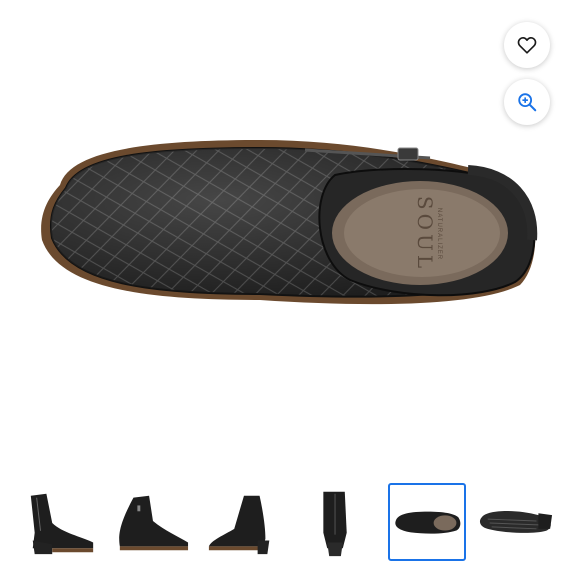  I want to click on thumbnail-sole, so click(516, 522).